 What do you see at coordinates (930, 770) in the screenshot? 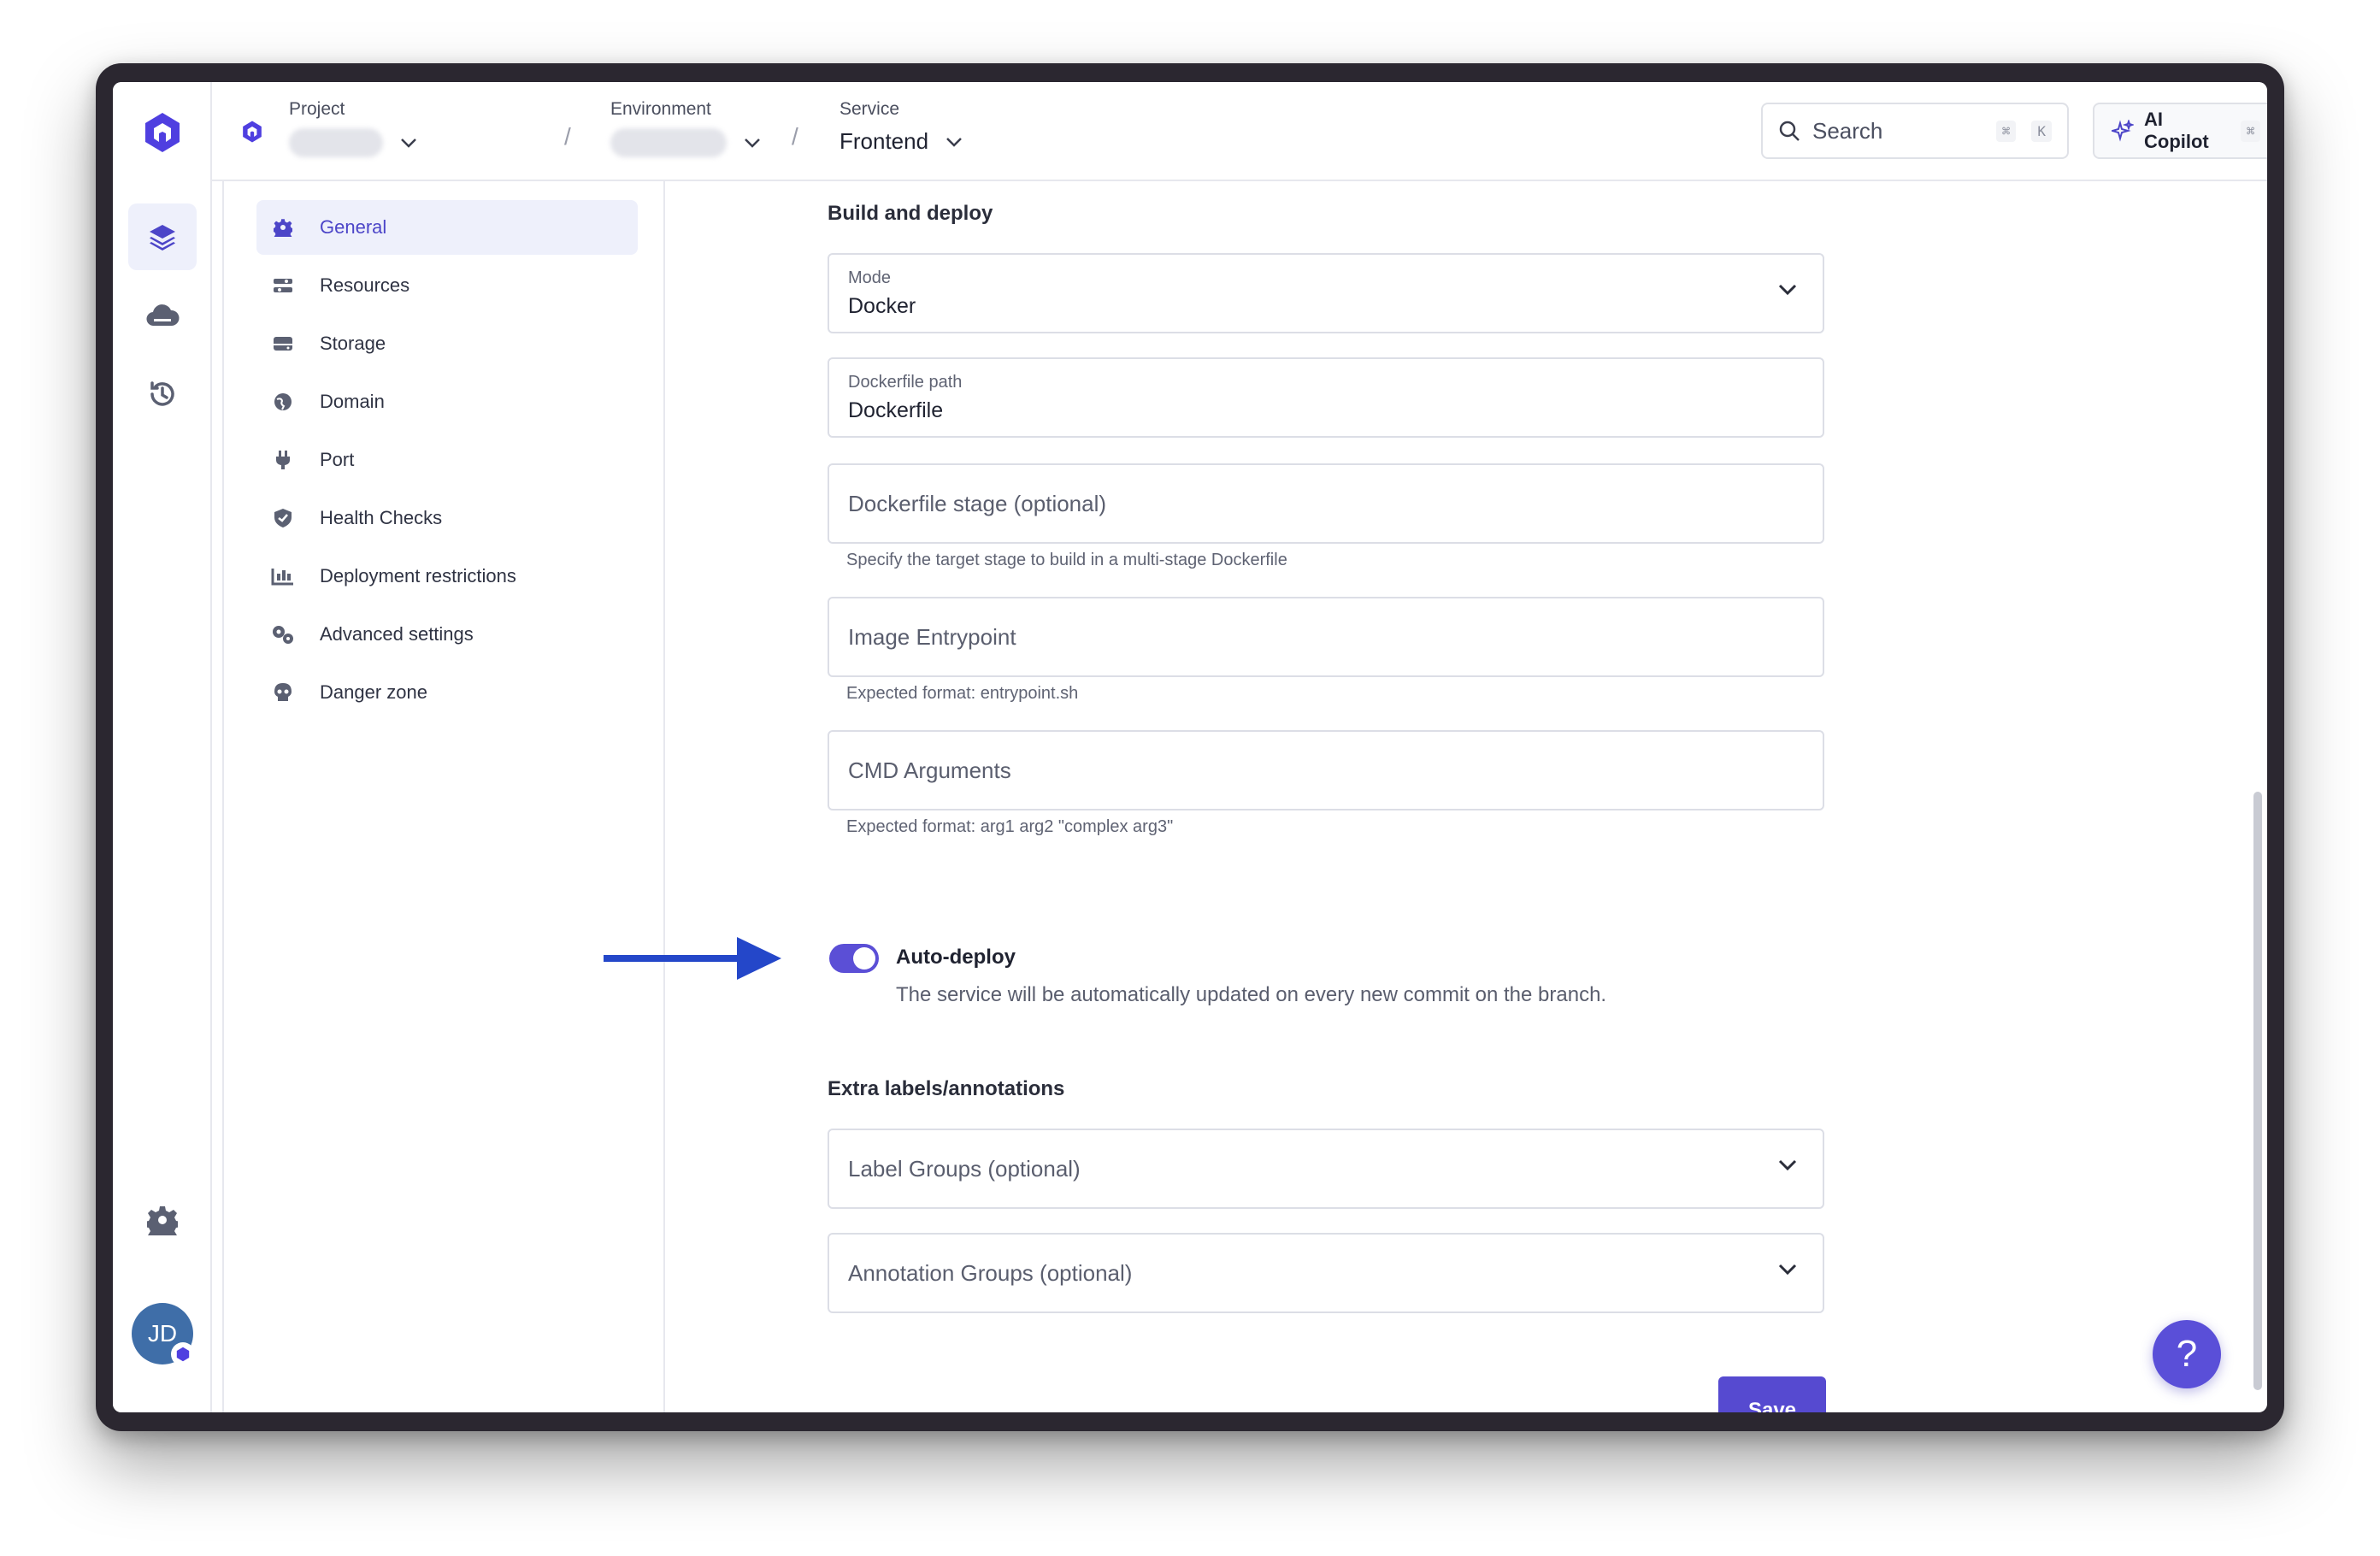
I see `cmd-arguments-placeholder: CMD Arguments` at bounding box center [930, 770].